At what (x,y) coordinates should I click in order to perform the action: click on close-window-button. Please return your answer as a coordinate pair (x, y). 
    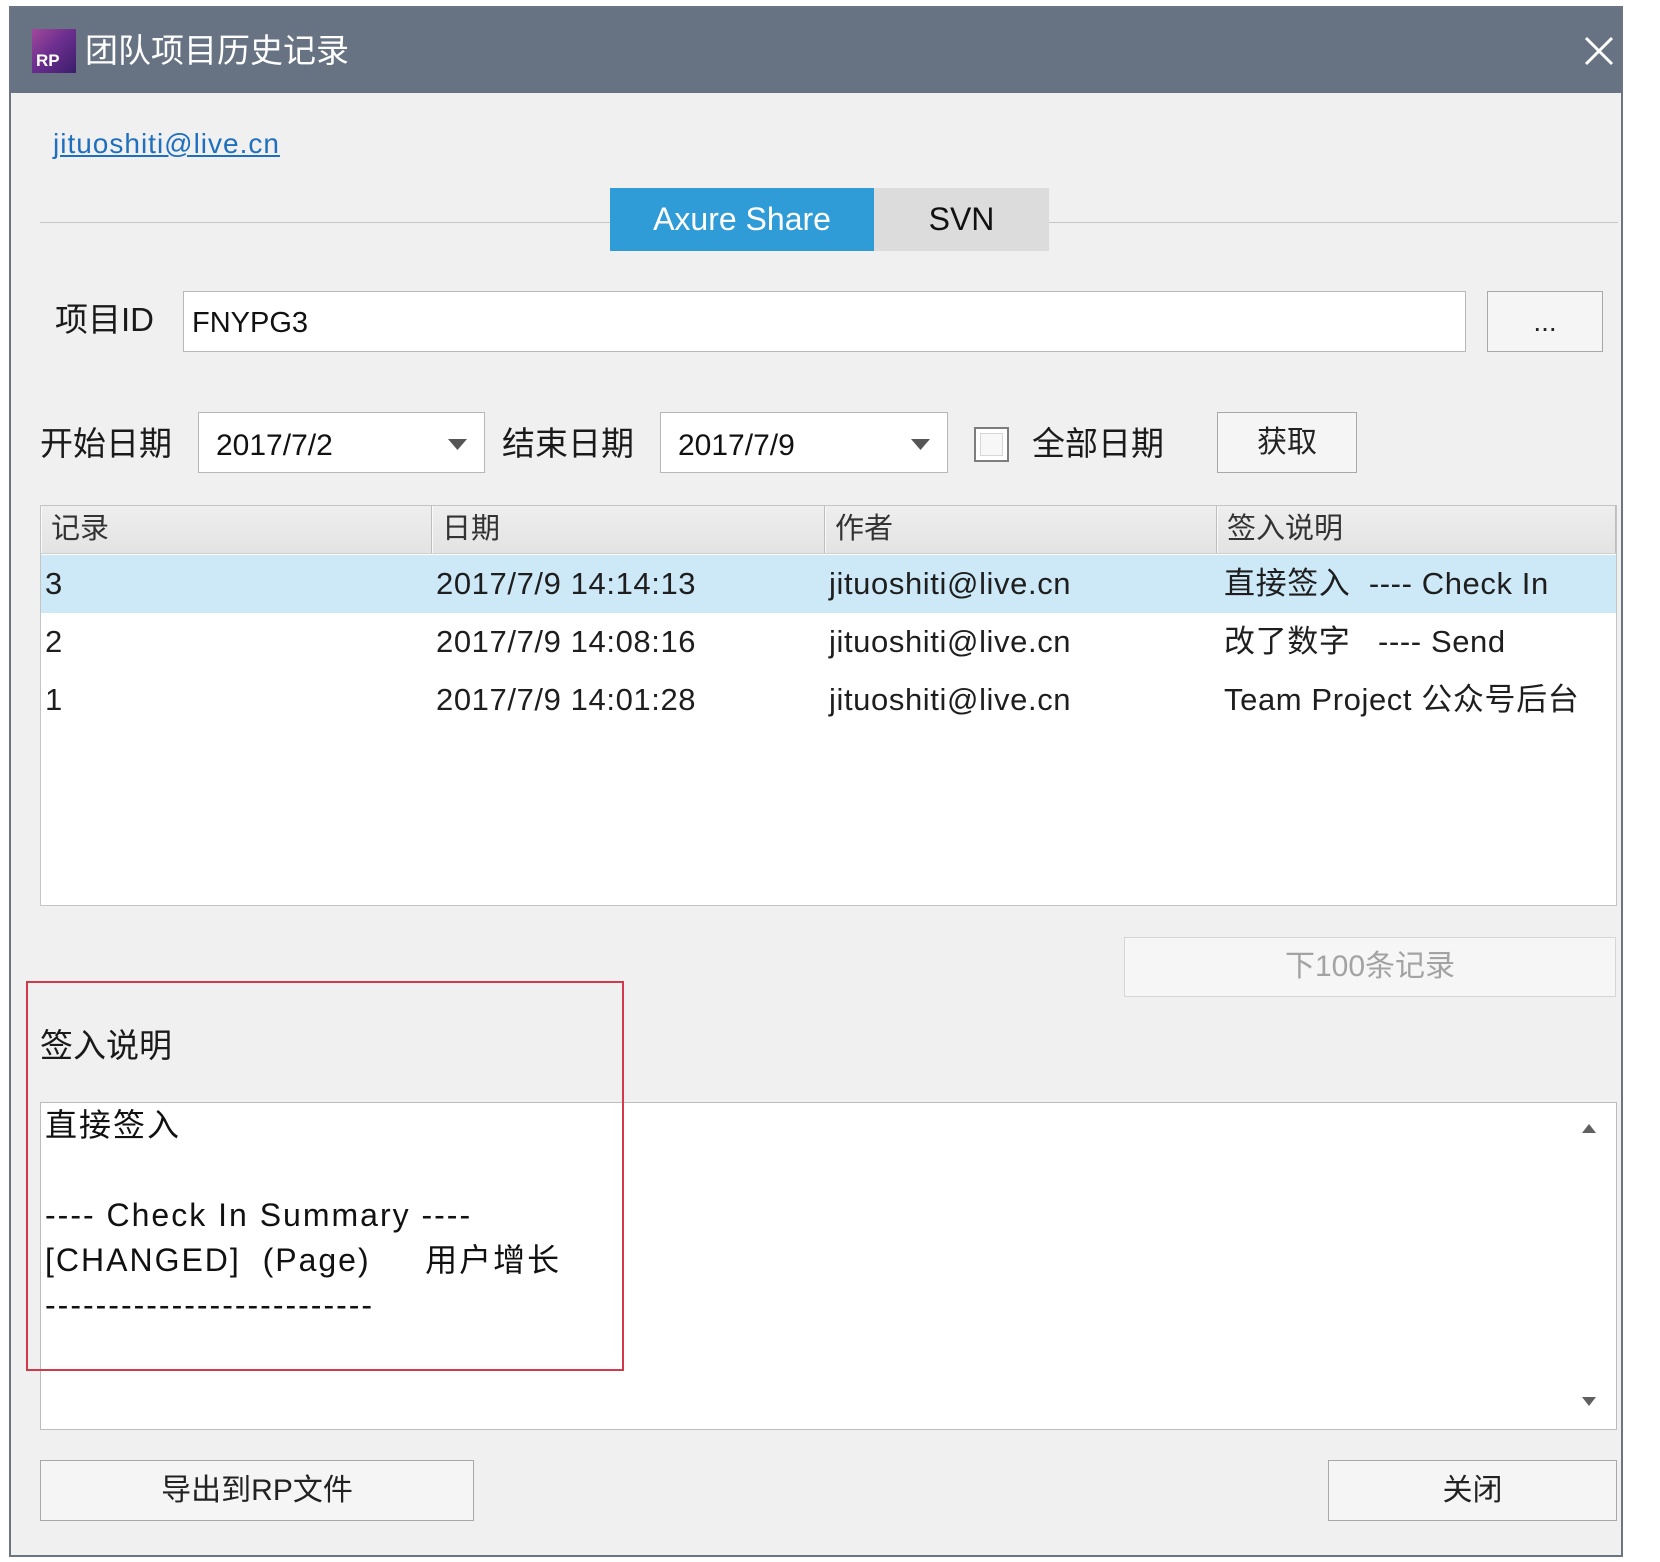
    Looking at the image, I should click on (1599, 51).